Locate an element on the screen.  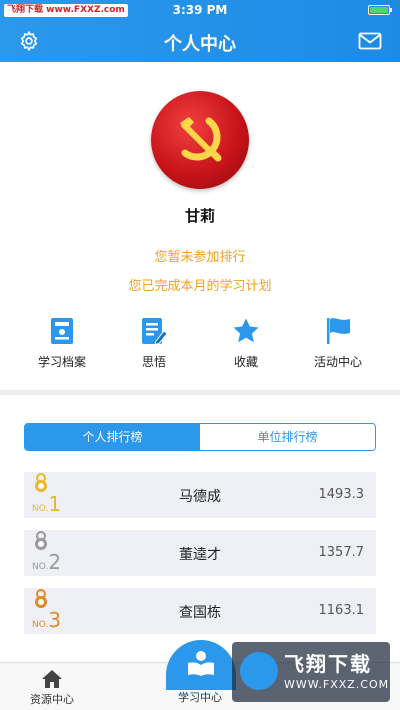
book-icon is located at coordinates (201, 663).